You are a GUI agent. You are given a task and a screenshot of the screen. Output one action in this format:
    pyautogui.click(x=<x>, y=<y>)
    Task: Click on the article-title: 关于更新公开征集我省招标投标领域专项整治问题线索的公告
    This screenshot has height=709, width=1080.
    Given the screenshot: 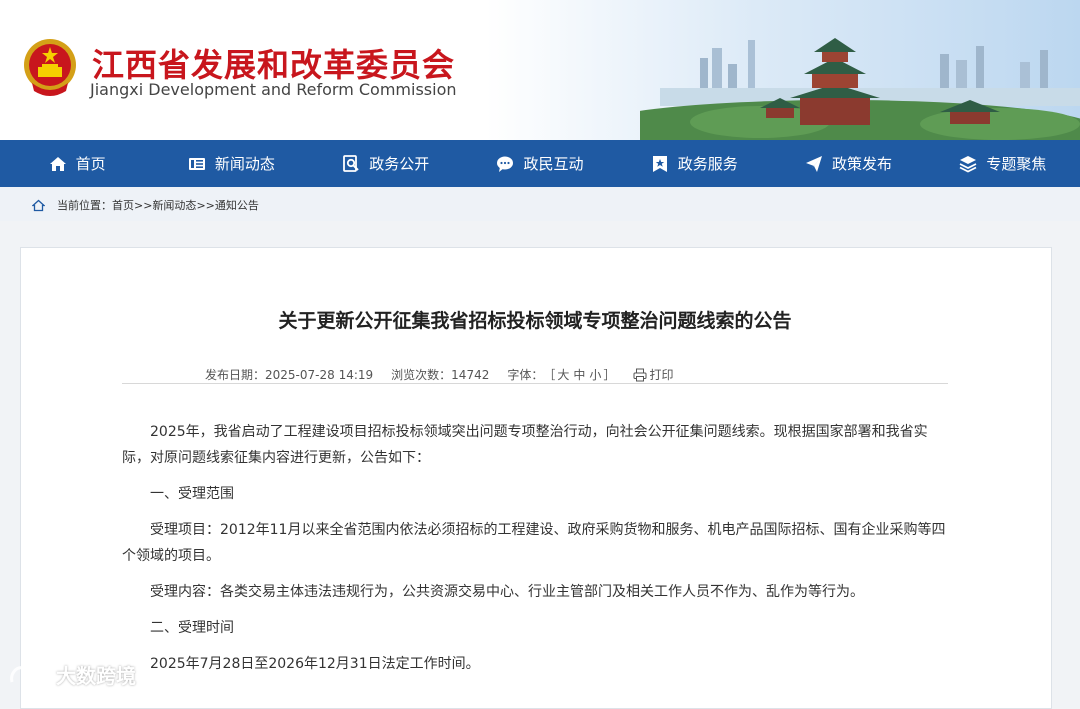 What is the action you would take?
    pyautogui.click(x=535, y=321)
    